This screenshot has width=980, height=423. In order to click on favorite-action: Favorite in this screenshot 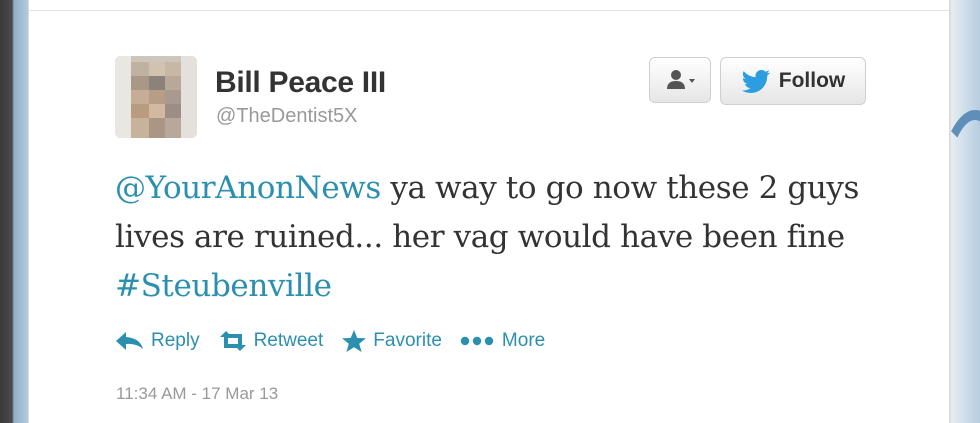, I will do `click(391, 341)`.